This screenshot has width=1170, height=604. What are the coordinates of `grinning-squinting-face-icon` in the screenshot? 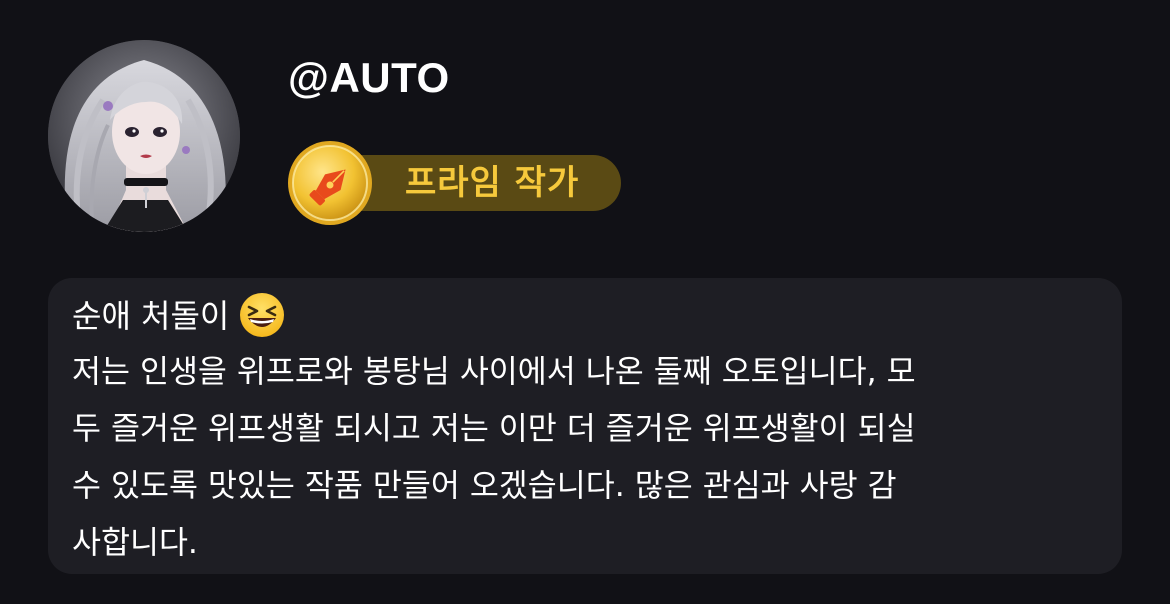 It's located at (262, 315).